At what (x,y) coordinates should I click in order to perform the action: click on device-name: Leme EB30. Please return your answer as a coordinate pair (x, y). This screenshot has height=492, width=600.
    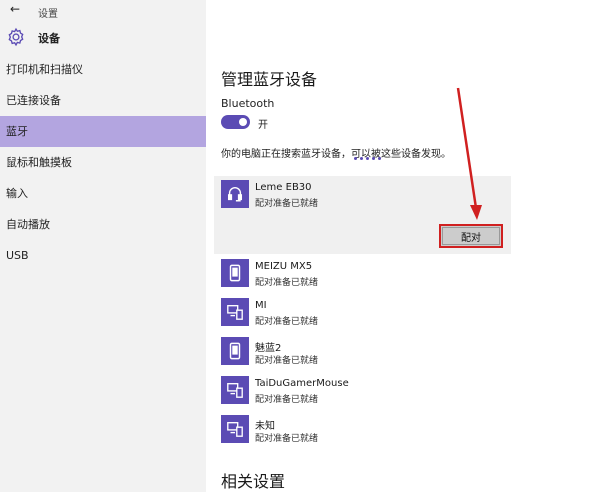
    Looking at the image, I should click on (283, 187).